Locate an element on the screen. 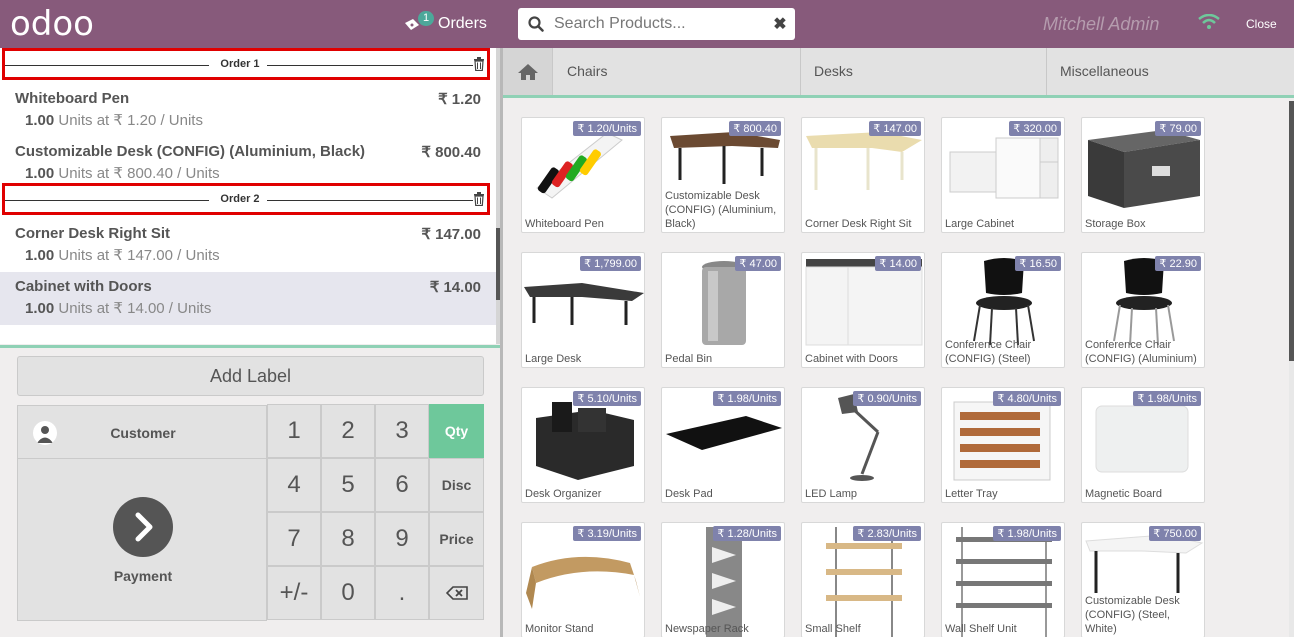  numpad-key-1: 1 is located at coordinates (294, 431).